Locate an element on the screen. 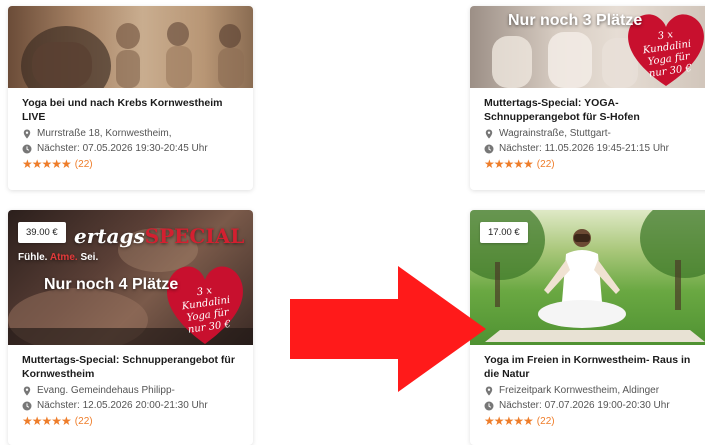 The height and width of the screenshot is (445, 705). event-date-text: Nächster: 07.05.2026 19:30-20:45 Uhr is located at coordinates (122, 148).